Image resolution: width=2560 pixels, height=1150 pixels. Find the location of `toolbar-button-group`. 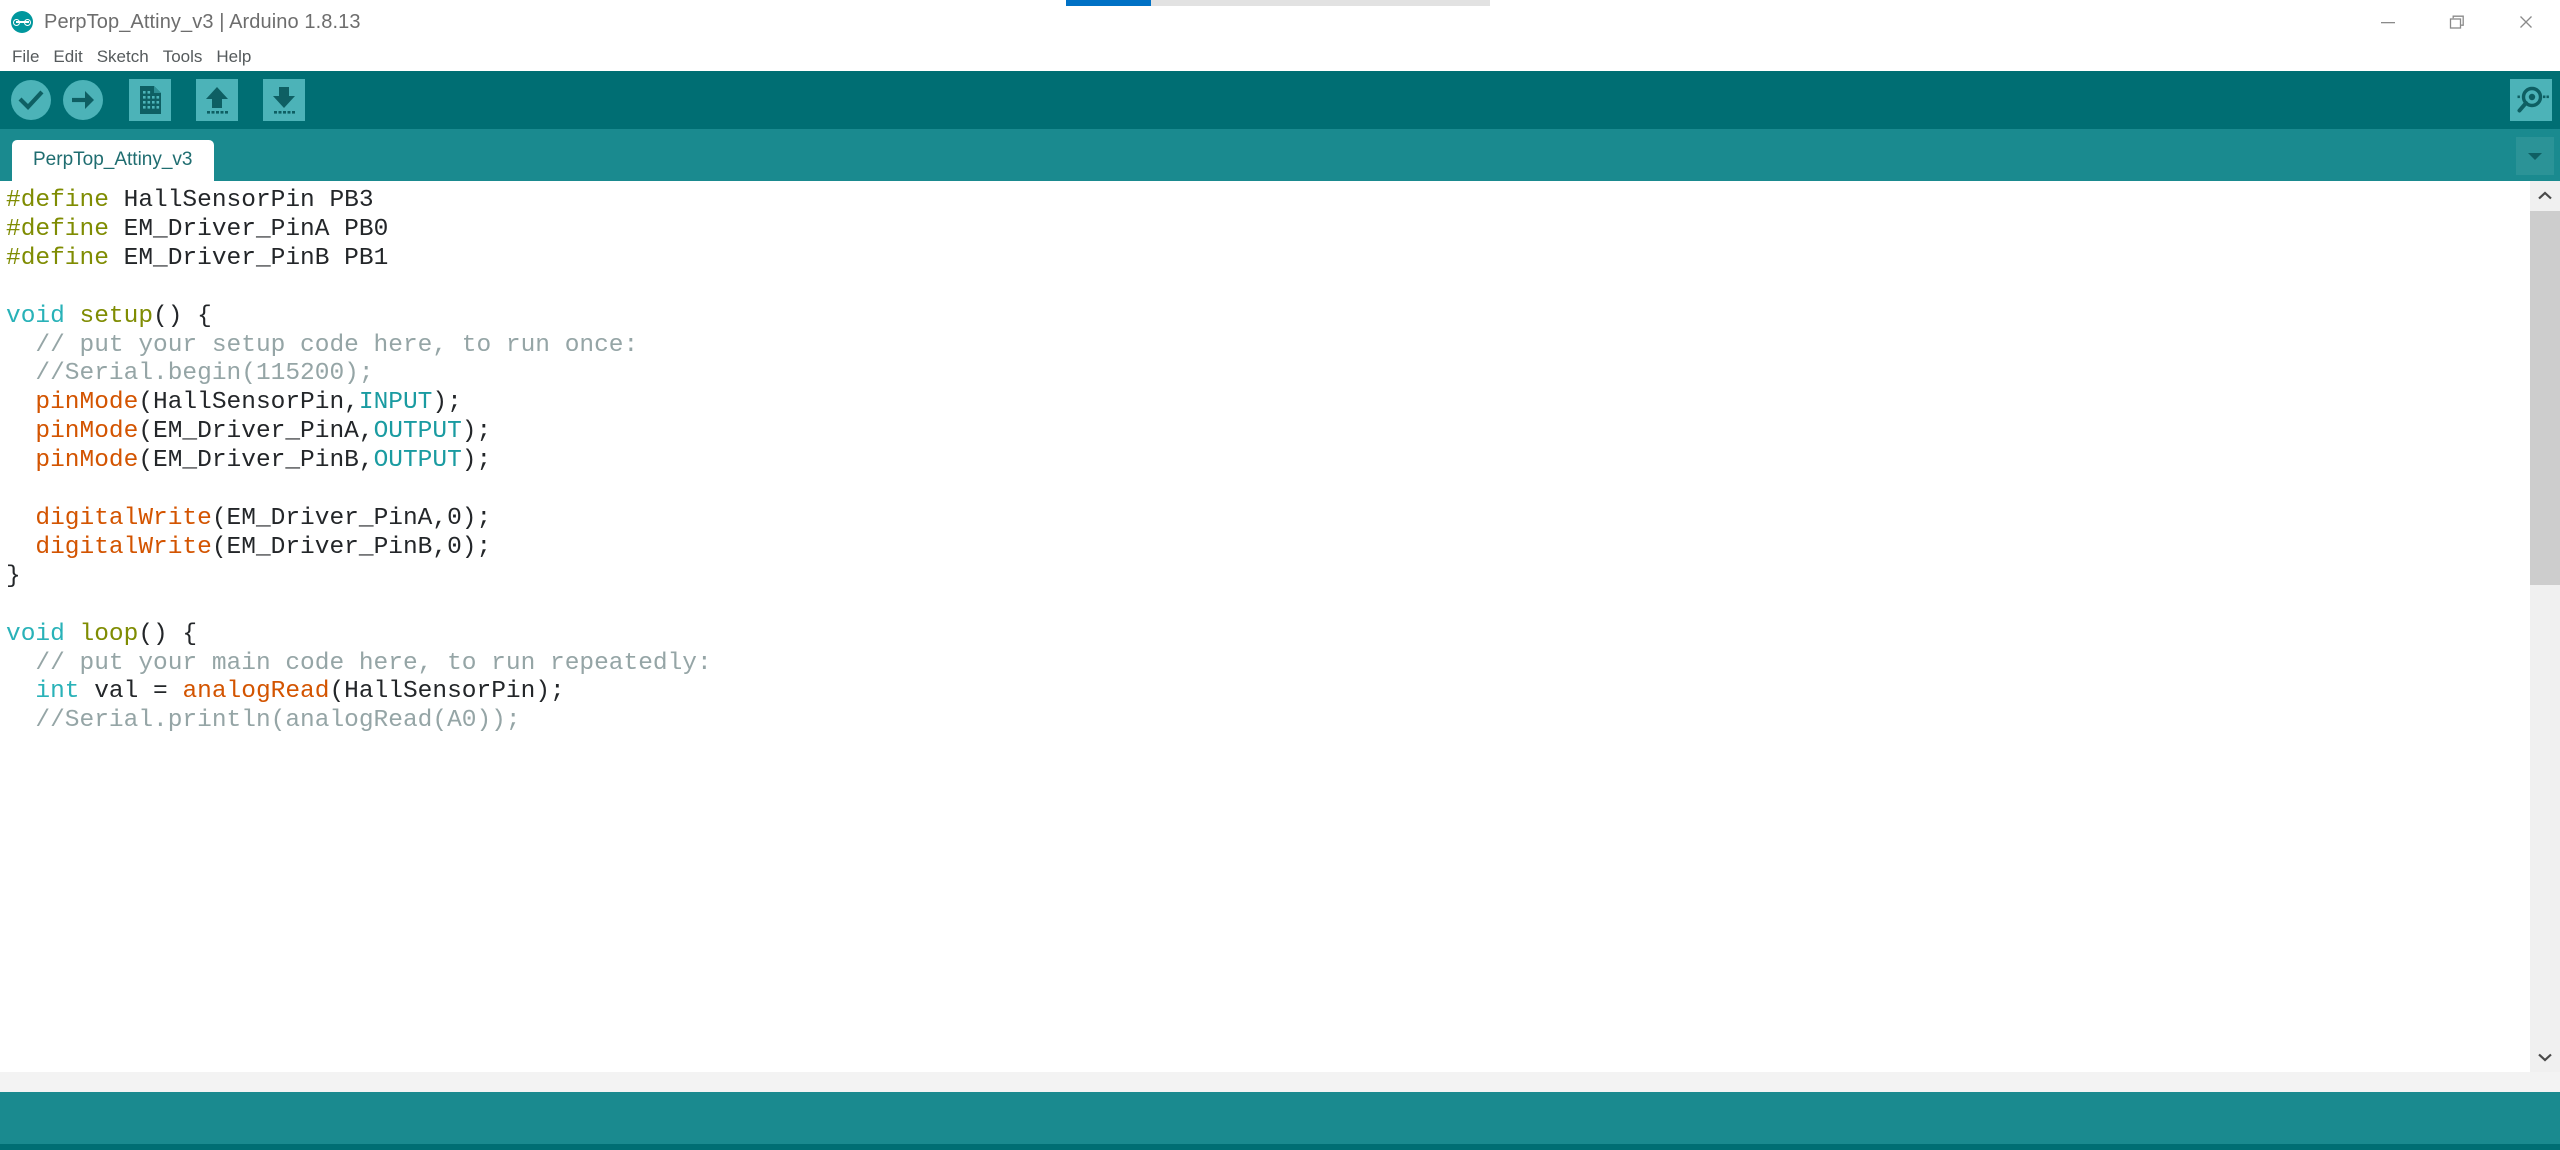

toolbar-button-group is located at coordinates (154, 100).